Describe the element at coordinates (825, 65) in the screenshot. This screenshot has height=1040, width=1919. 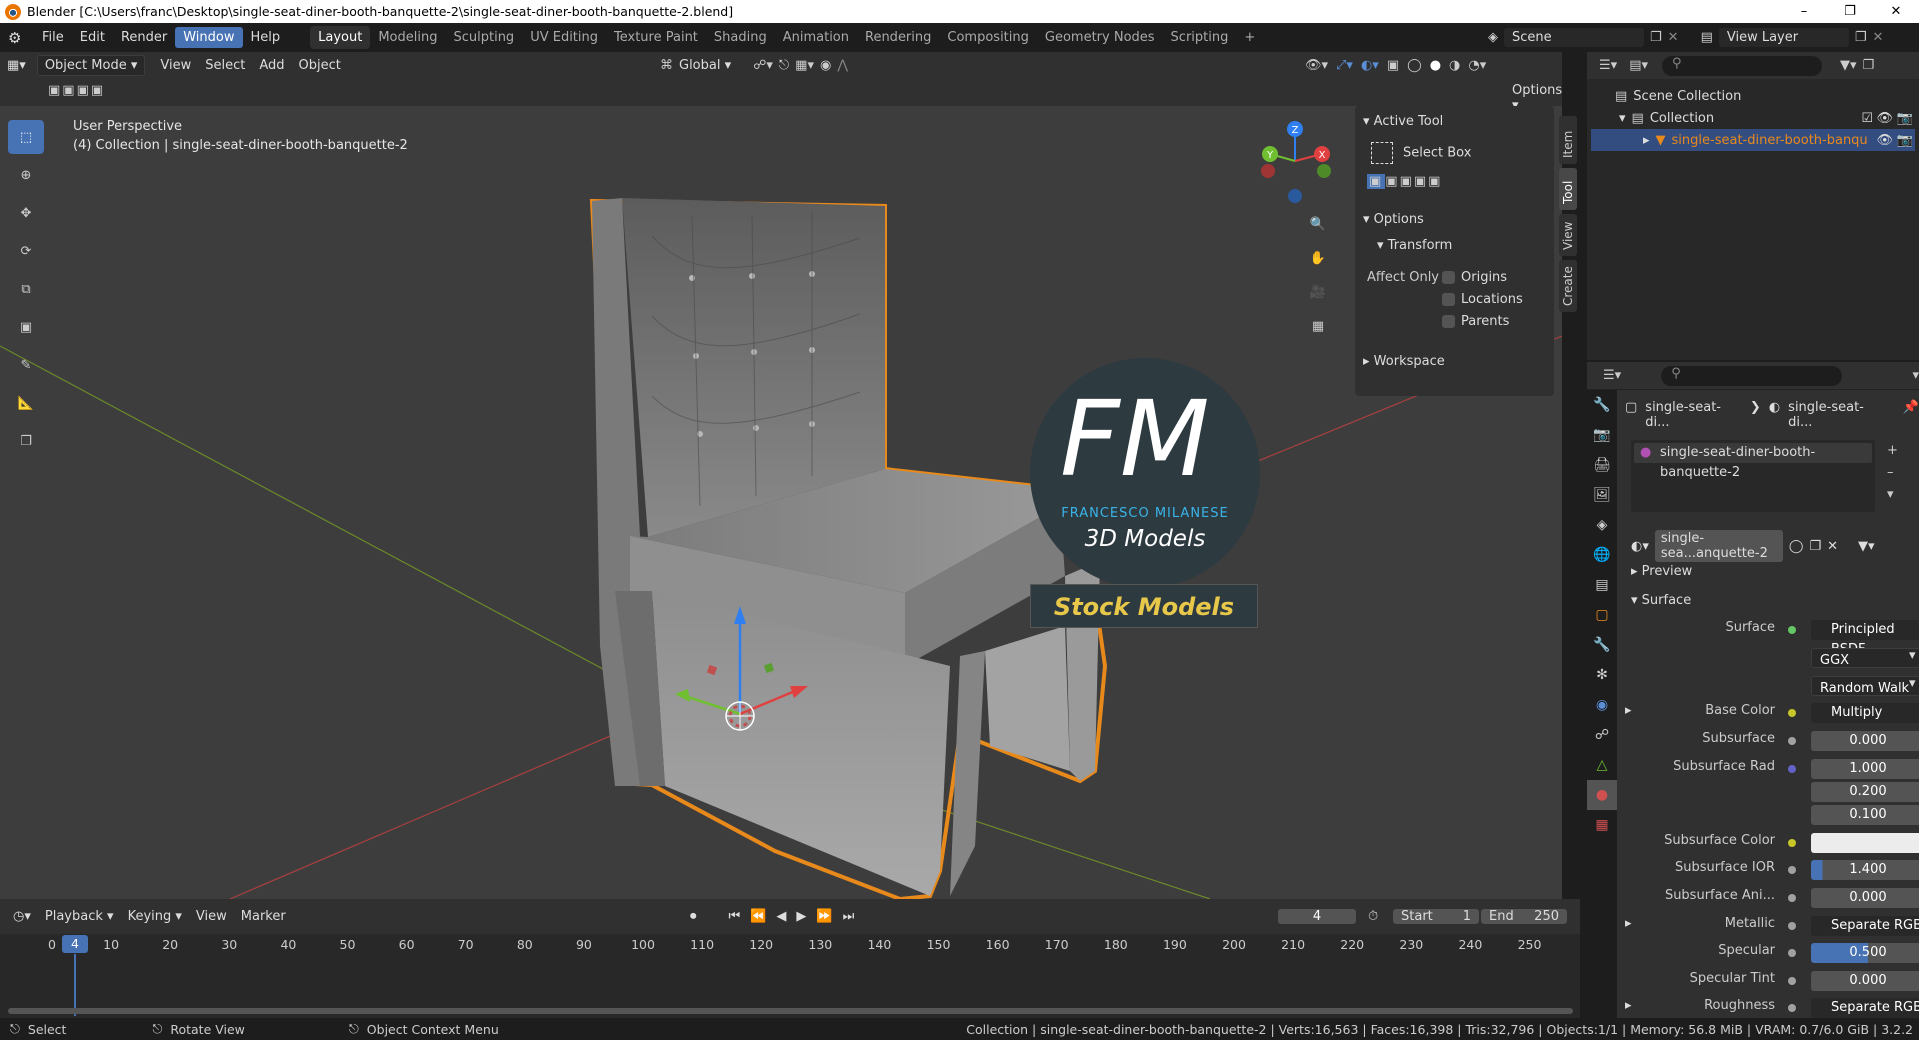
I see `proportional-edit-icon: ◉` at that location.